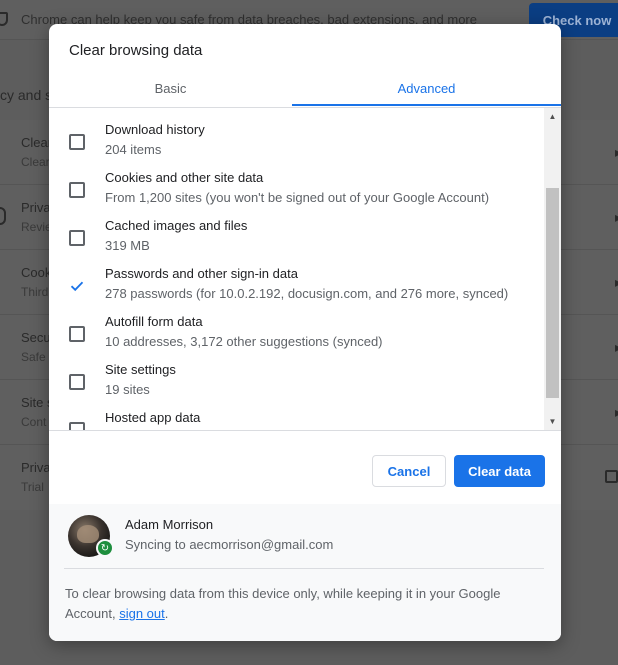 The image size is (618, 665). What do you see at coordinates (552, 293) in the screenshot?
I see `scroll-thumb` at bounding box center [552, 293].